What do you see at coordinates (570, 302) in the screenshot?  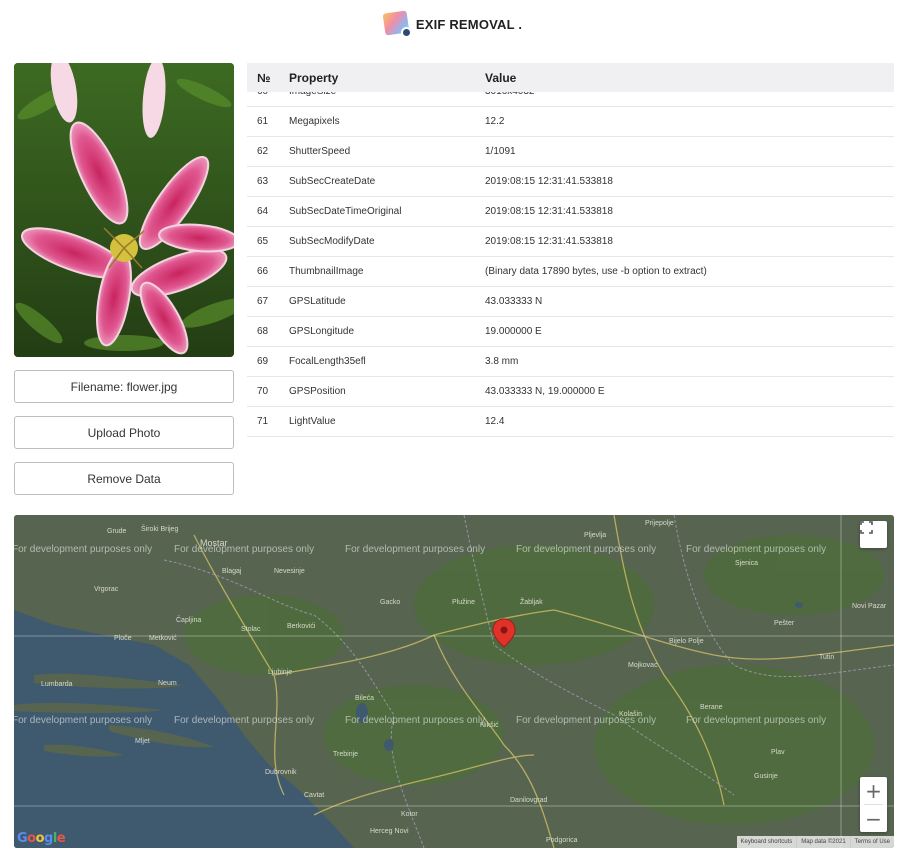 I see `table-row: 67 GPSLatitude 43.033333 N` at bounding box center [570, 302].